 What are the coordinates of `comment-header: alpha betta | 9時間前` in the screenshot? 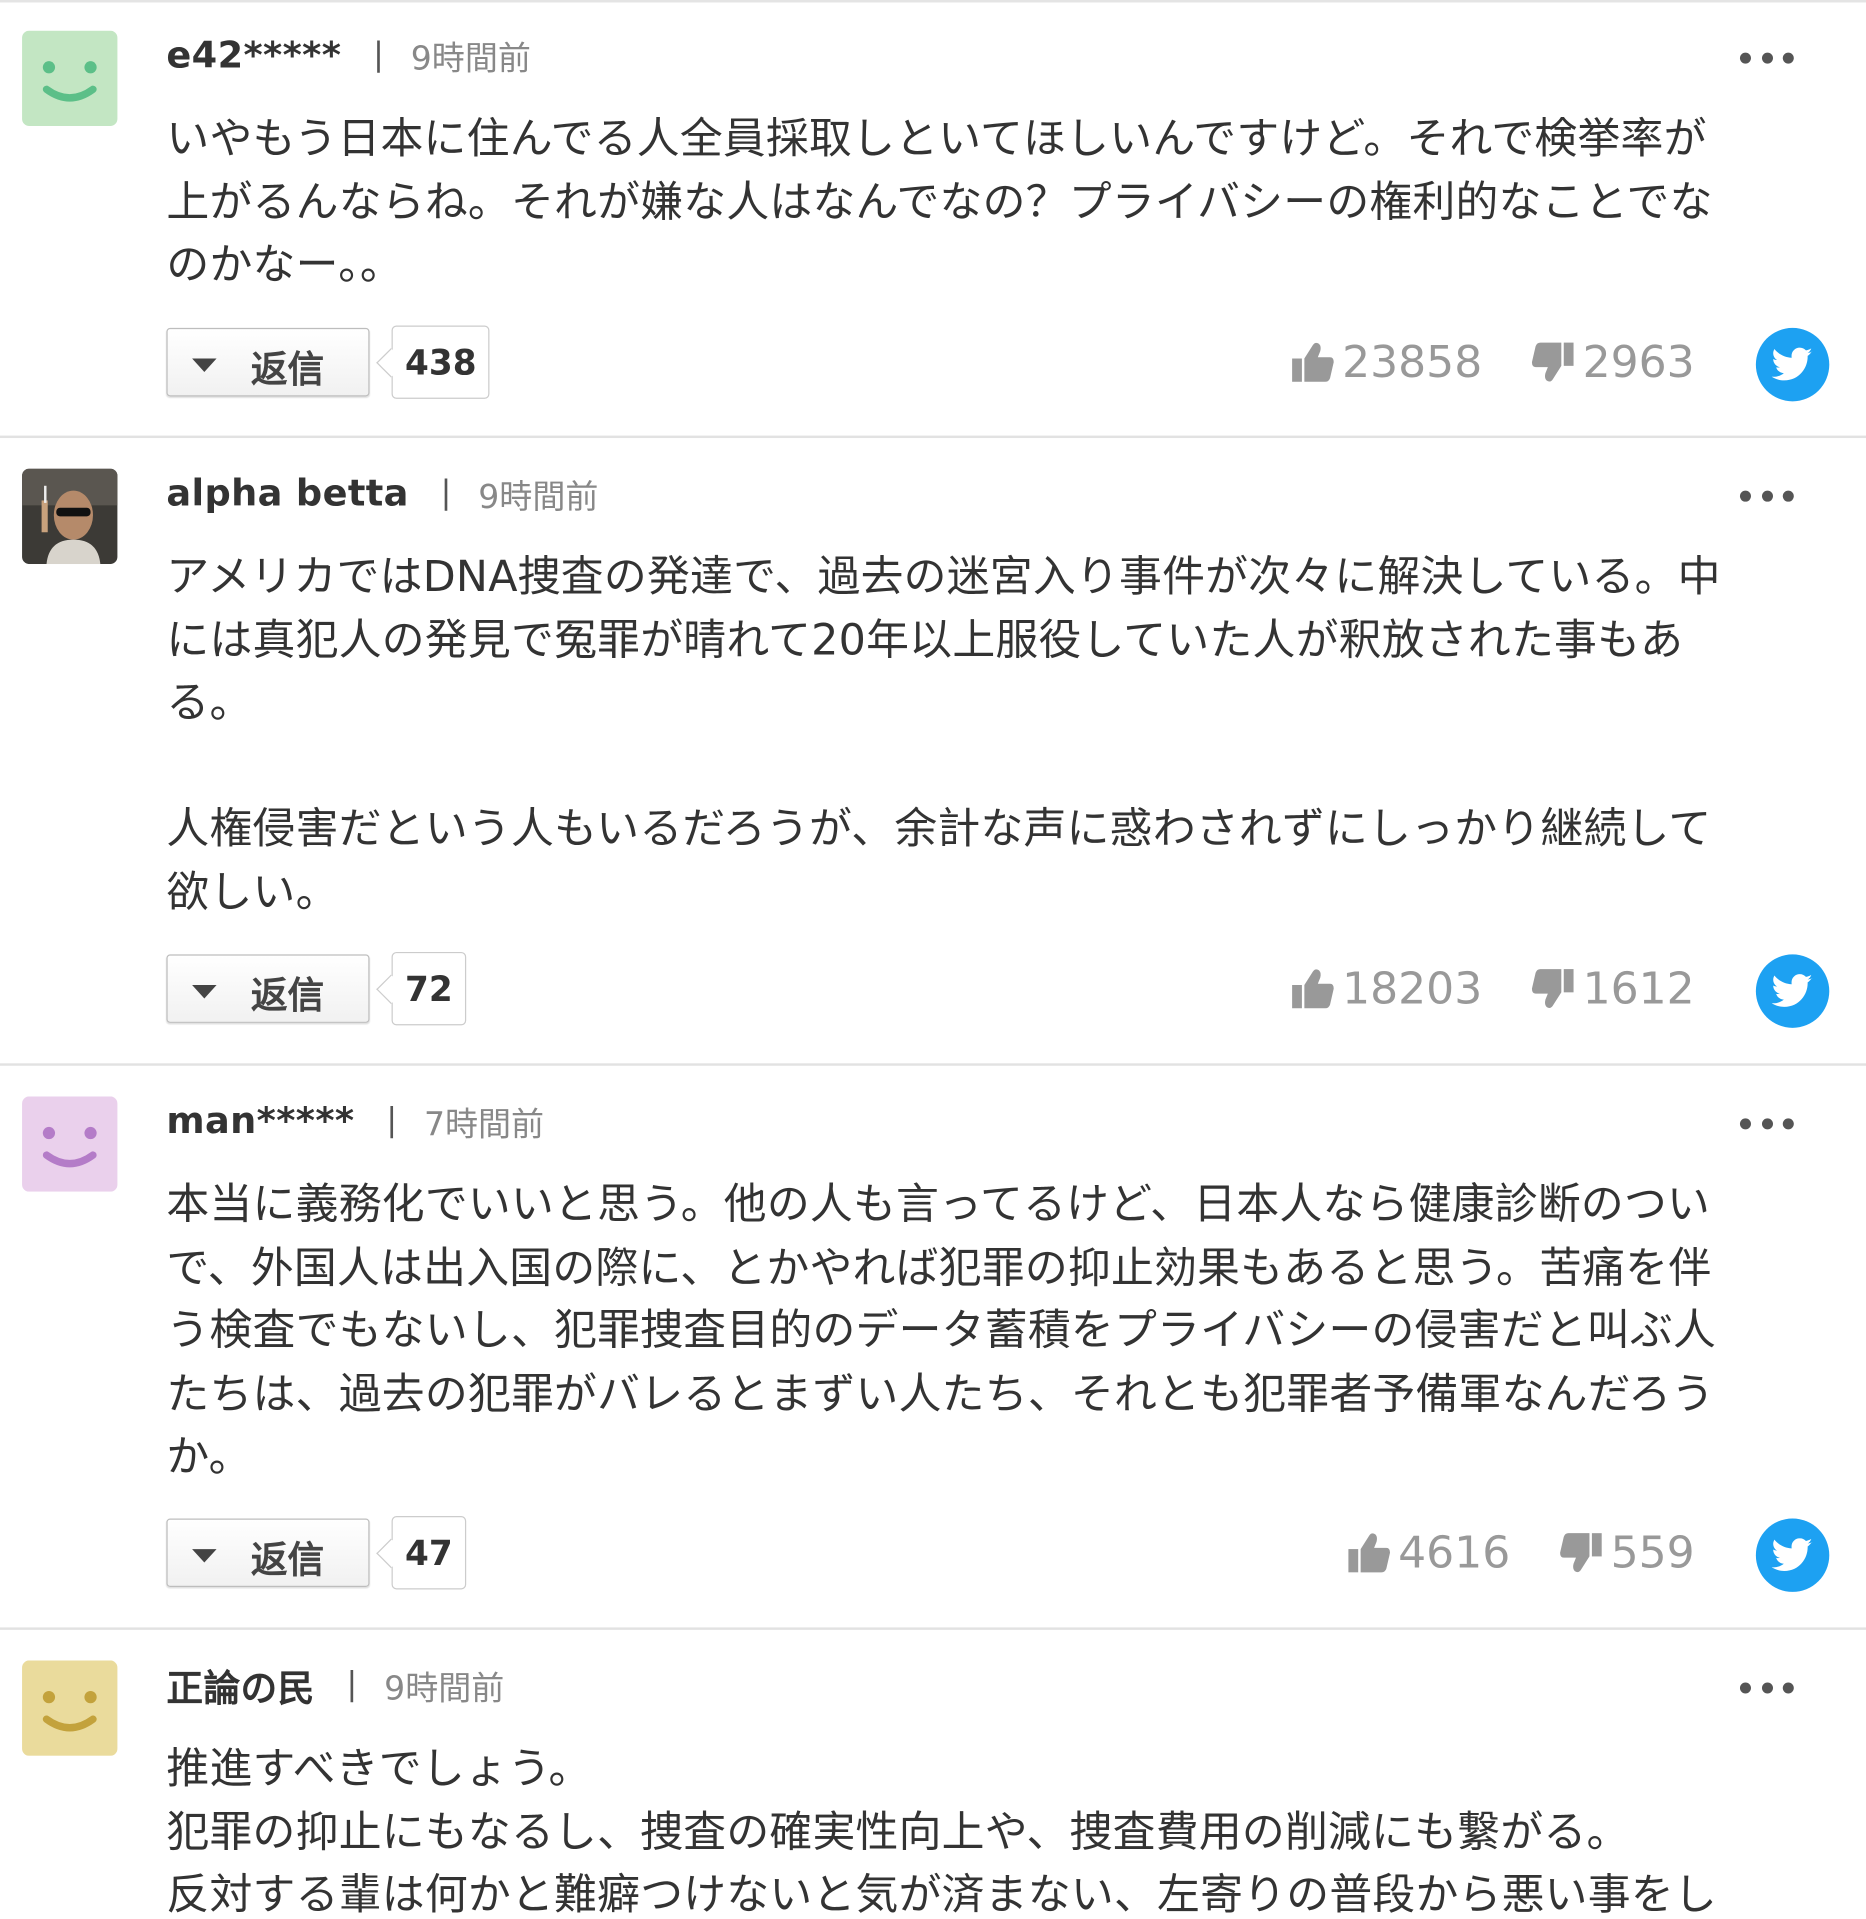 It's located at (382, 493).